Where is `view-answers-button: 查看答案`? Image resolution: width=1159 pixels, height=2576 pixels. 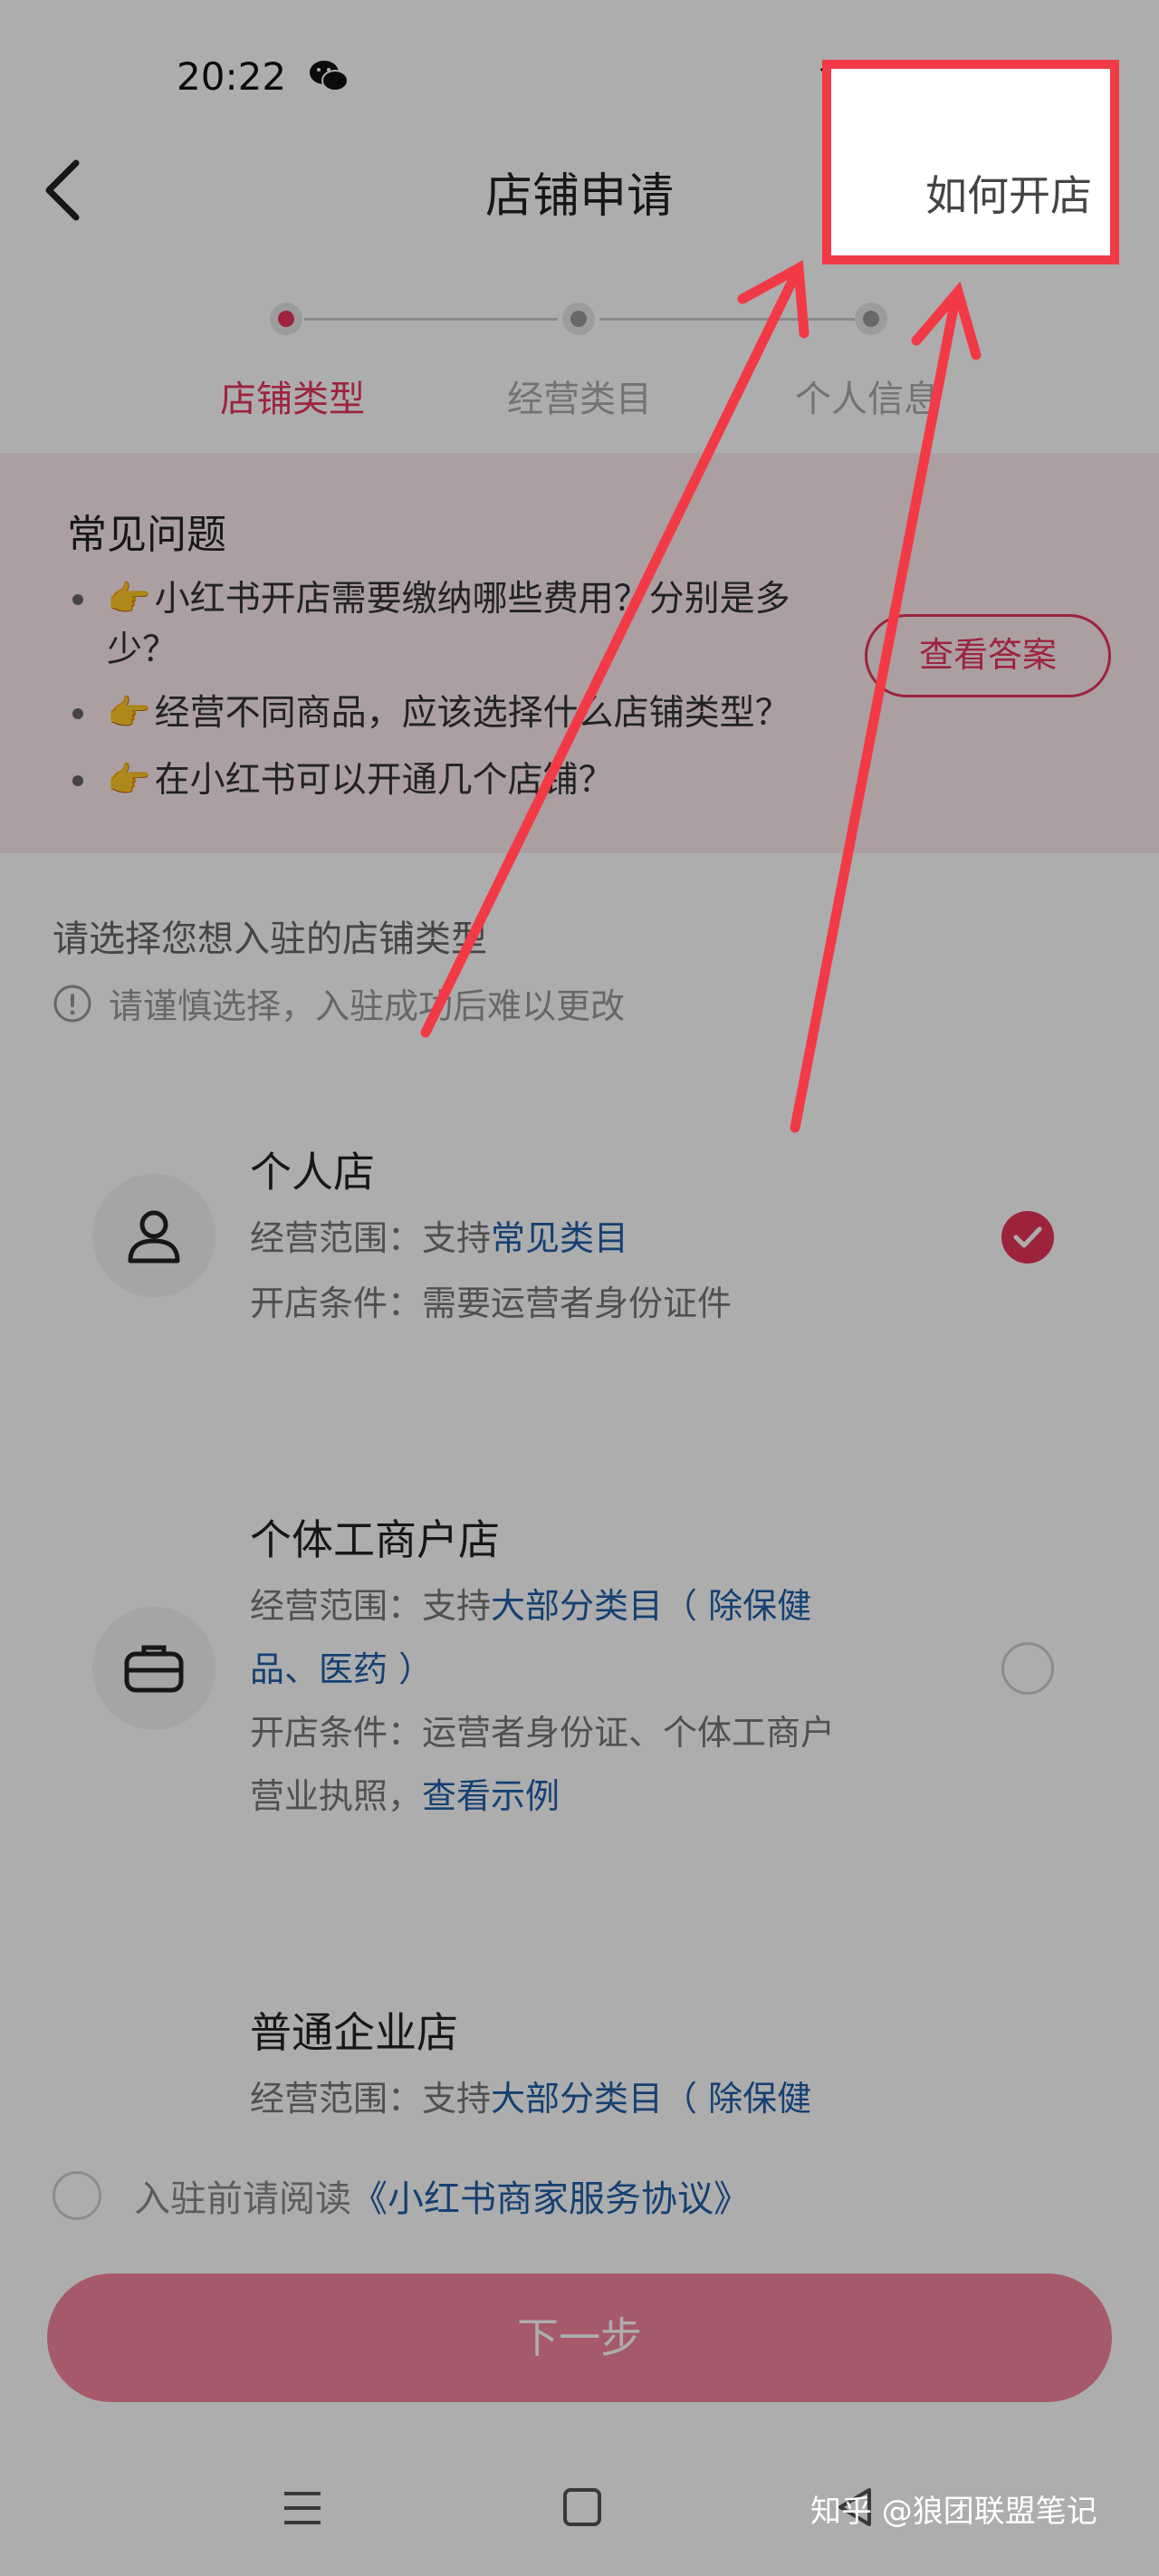
view-answers-button: 查看答案 is located at coordinates (988, 655).